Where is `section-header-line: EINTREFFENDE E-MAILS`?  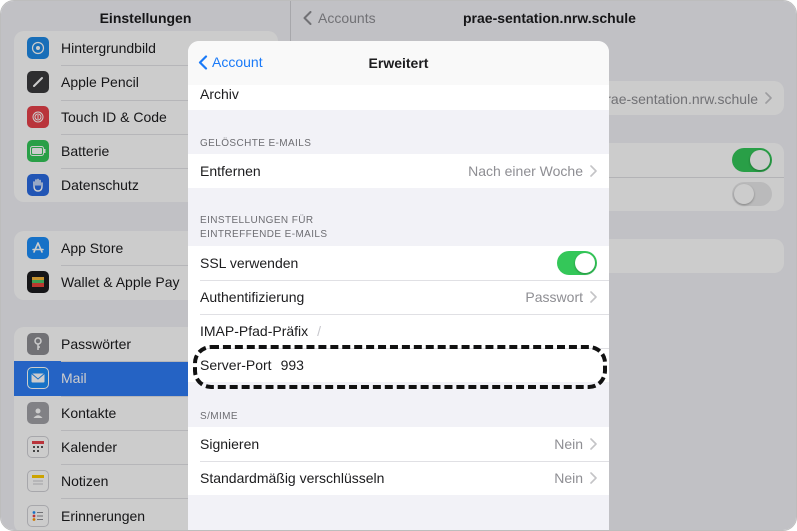
section-header-line: EINTREFFENDE E-MAILS is located at coordinates (264, 234).